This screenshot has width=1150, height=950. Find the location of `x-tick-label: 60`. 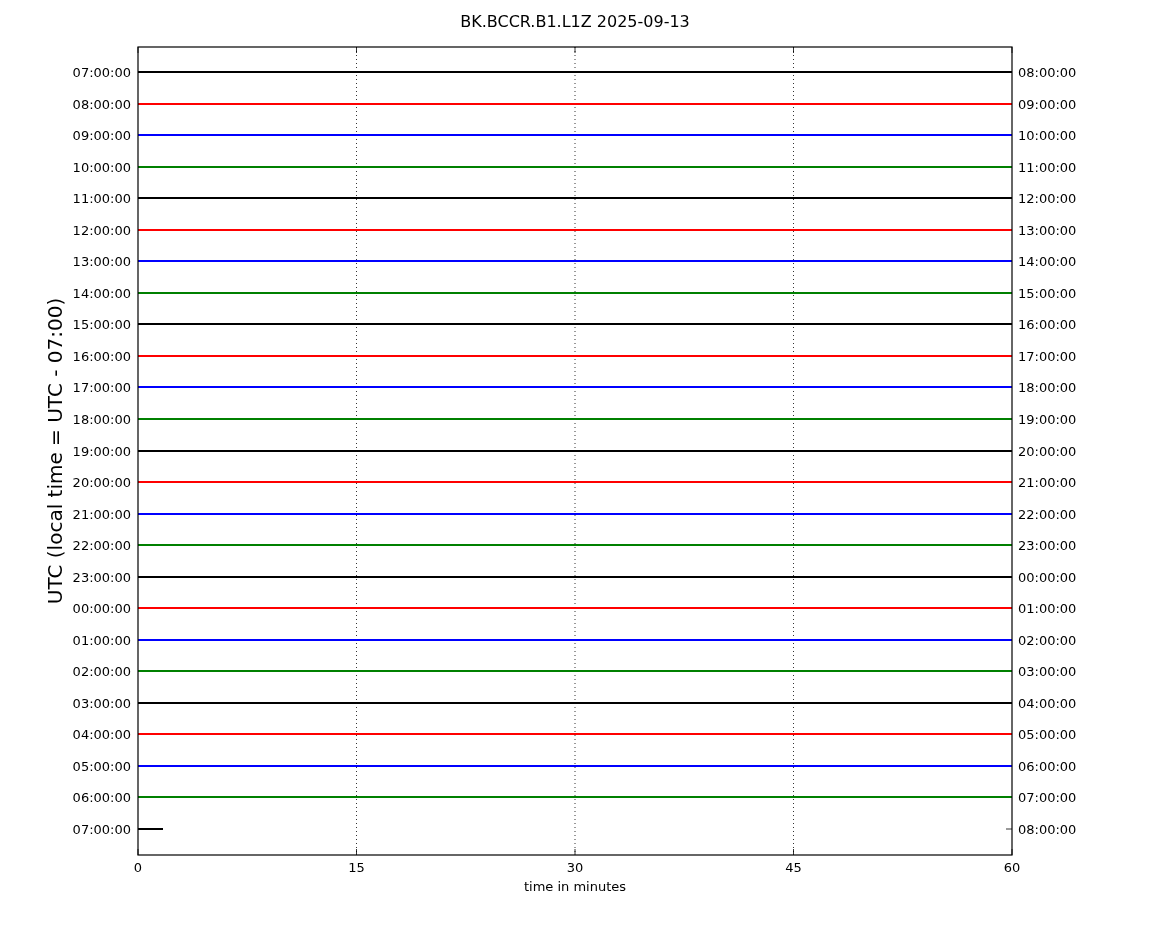

x-tick-label: 60 is located at coordinates (1012, 867).